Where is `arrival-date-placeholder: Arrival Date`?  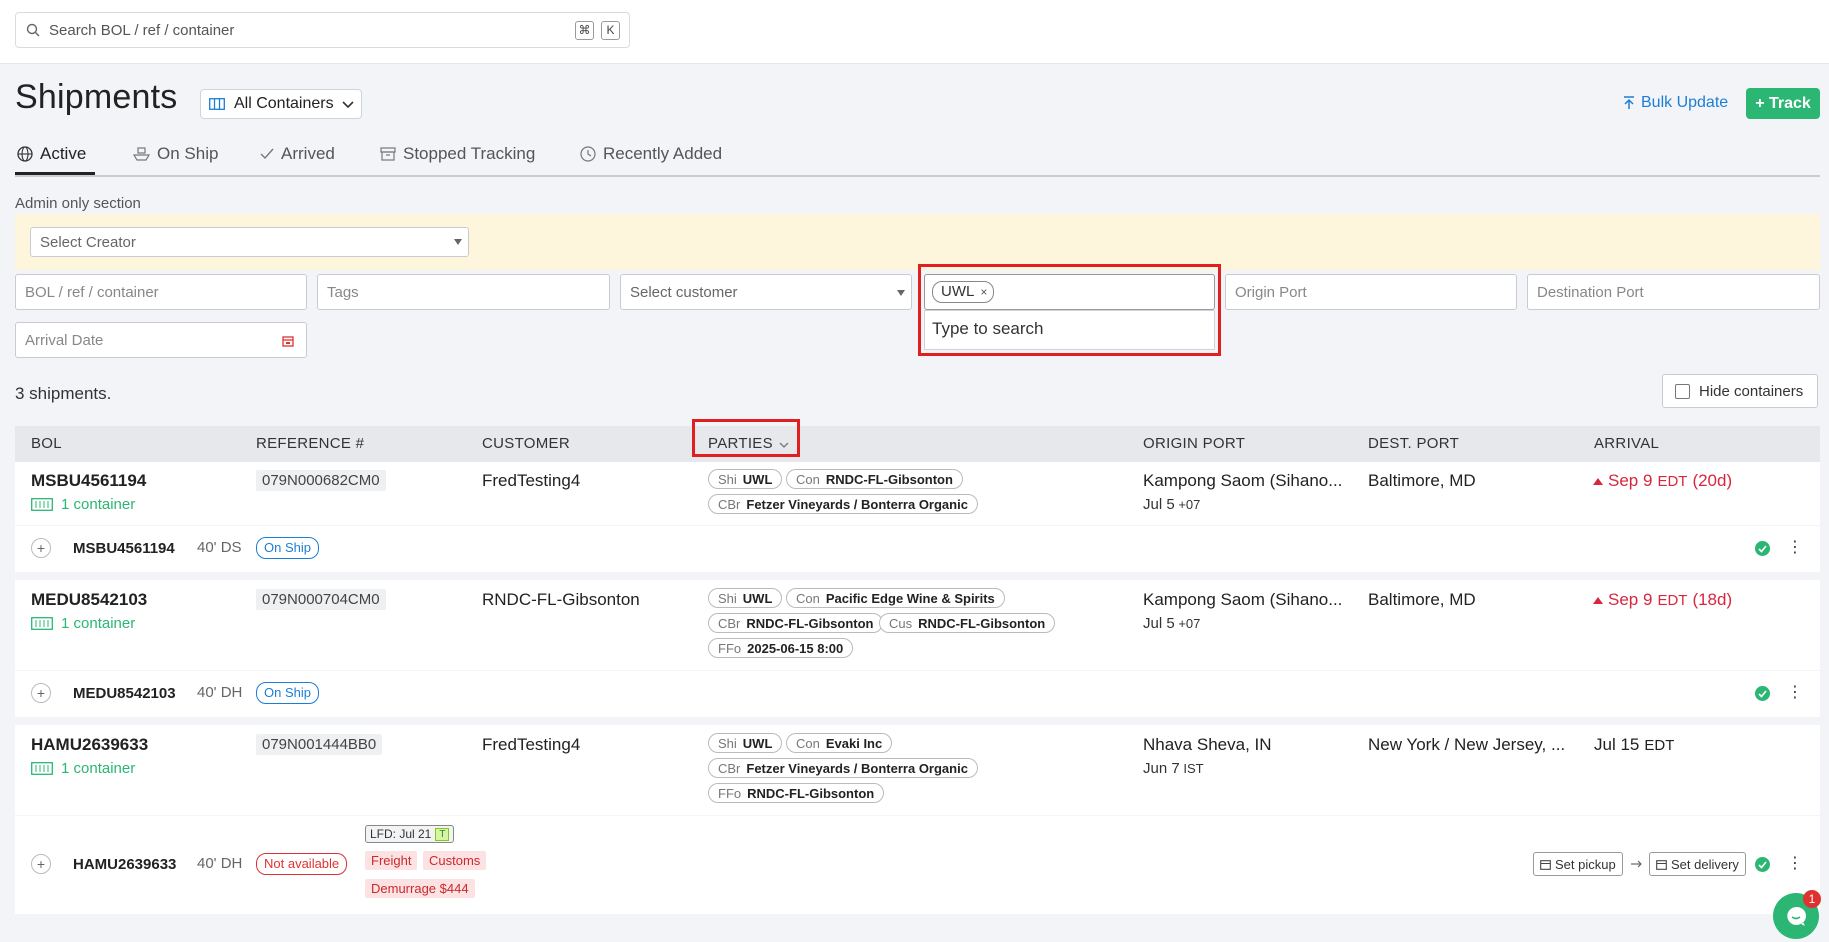
arrival-date-placeholder: Arrival Date is located at coordinates (64, 340).